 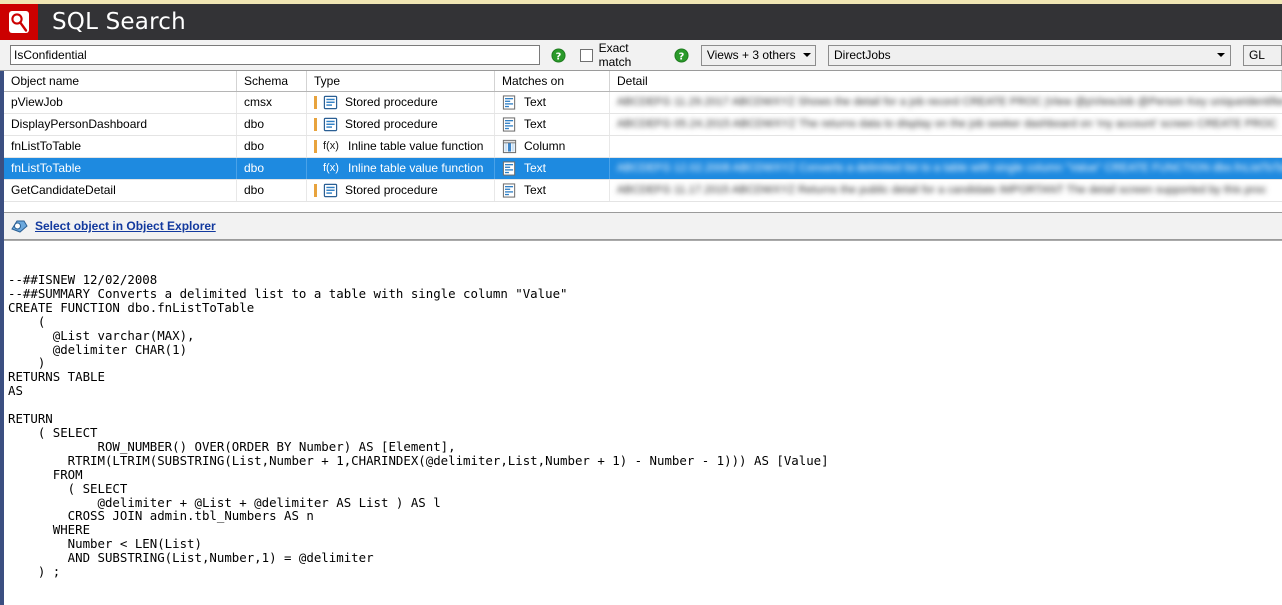 I want to click on app-logo, so click(x=19, y=22).